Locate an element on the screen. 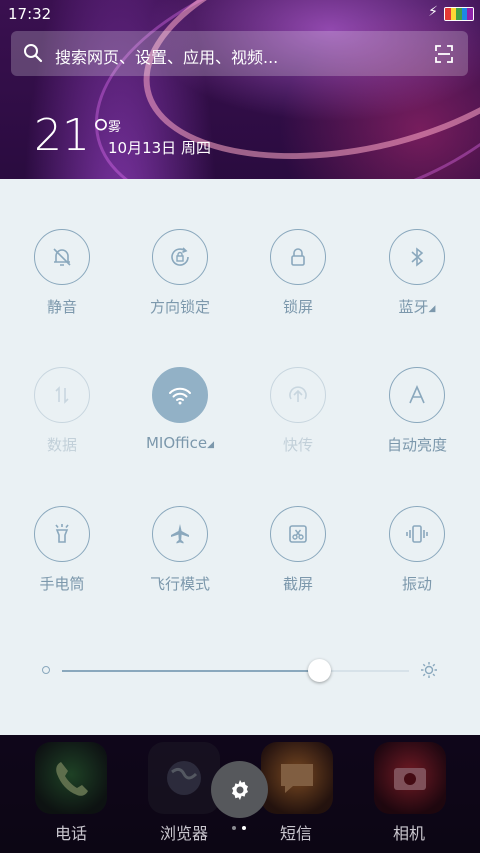 The height and width of the screenshot is (853, 480). lock-icon is located at coordinates (298, 257).